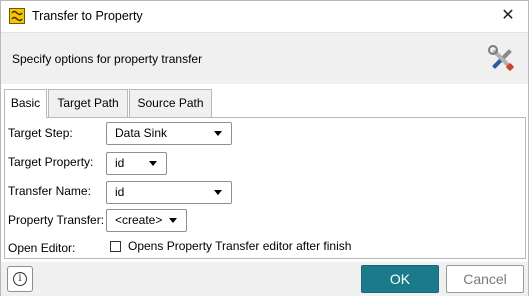 The image size is (529, 296). What do you see at coordinates (169, 133) in the screenshot?
I see `target-step-select: Data Sink` at bounding box center [169, 133].